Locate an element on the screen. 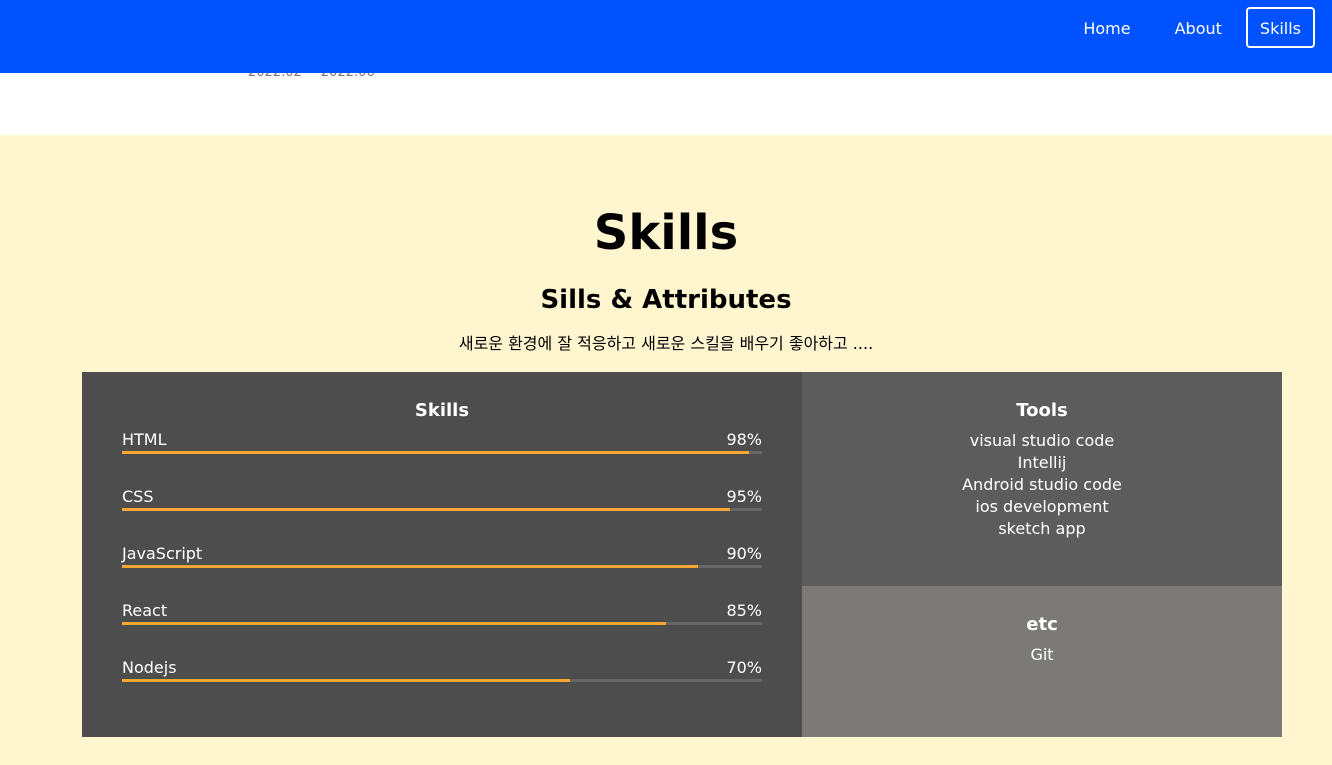 The height and width of the screenshot is (765, 1332). skill-percent: 90% is located at coordinates (744, 553).